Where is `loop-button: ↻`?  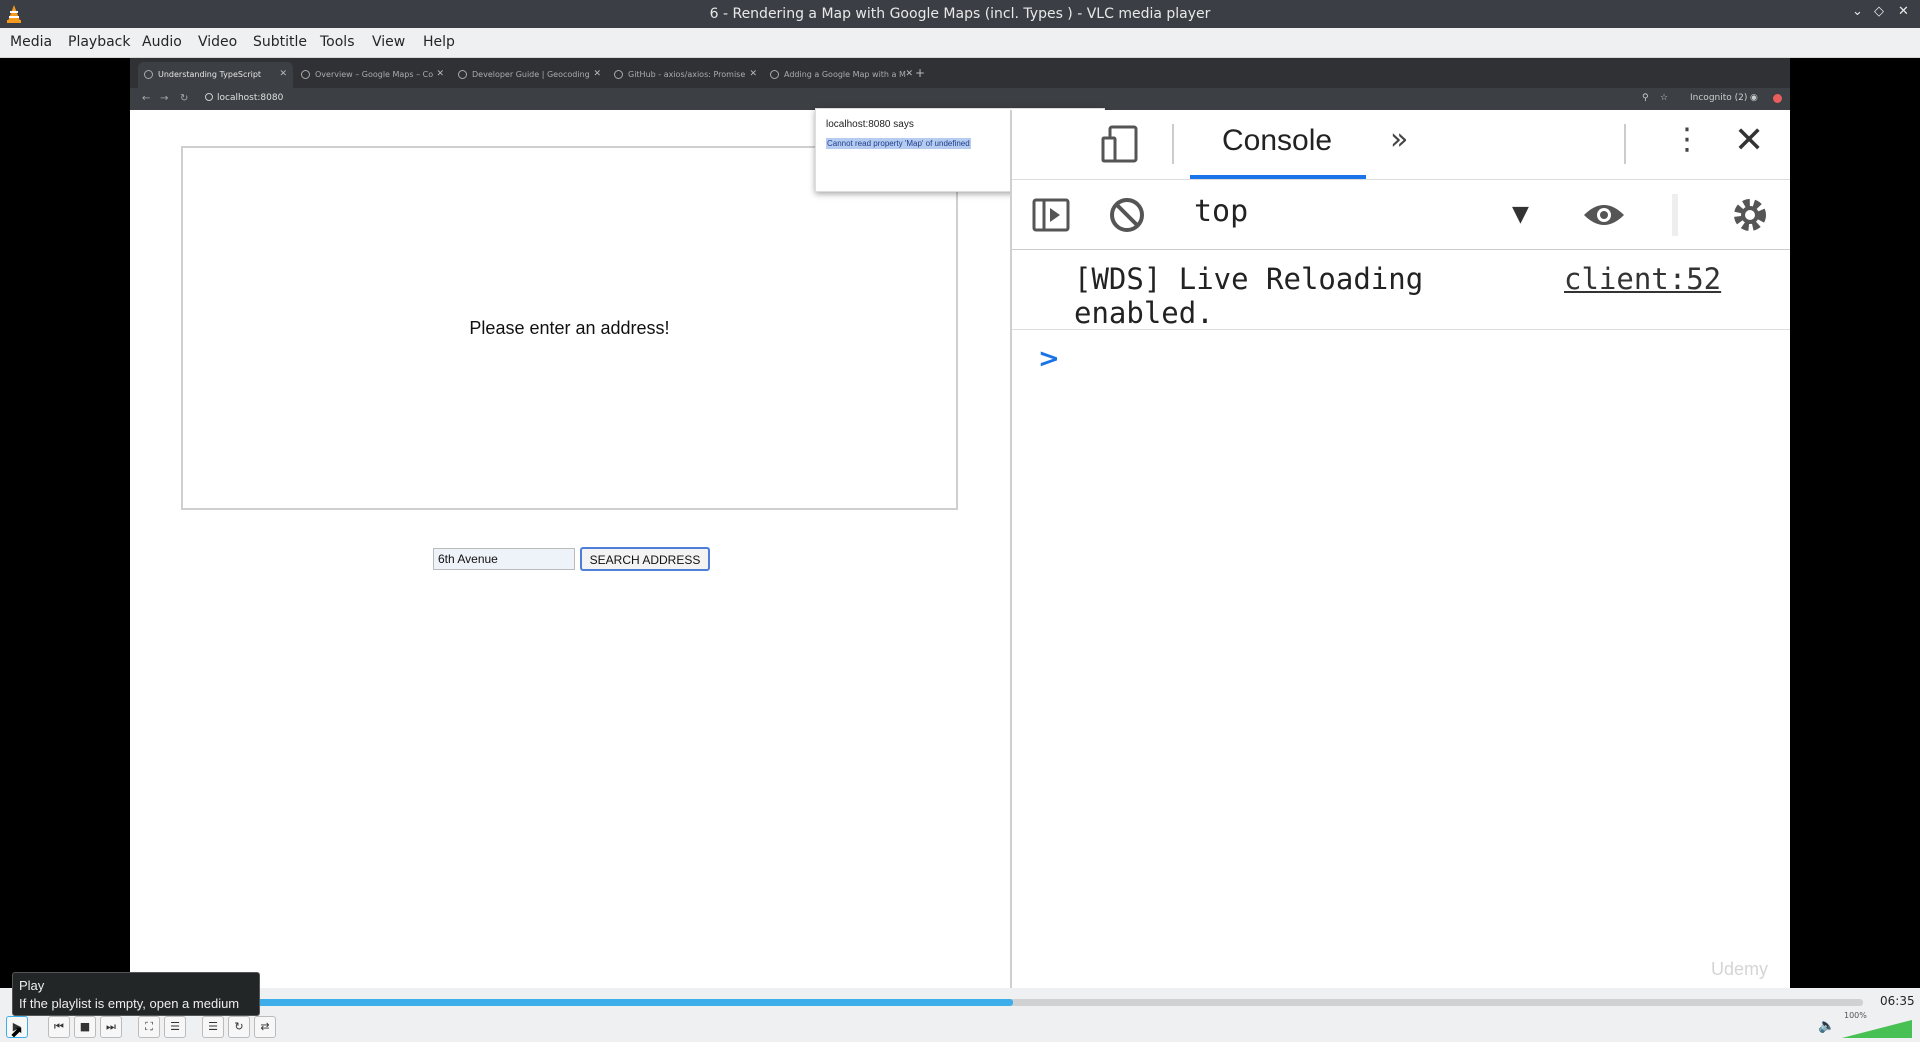 loop-button: ↻ is located at coordinates (239, 1027).